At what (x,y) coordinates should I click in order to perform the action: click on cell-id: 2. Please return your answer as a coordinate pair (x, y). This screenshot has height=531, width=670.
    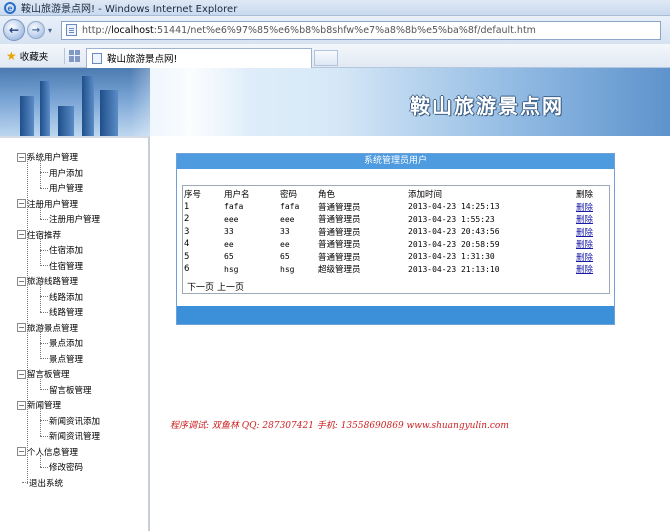
    Looking at the image, I should click on (187, 219).